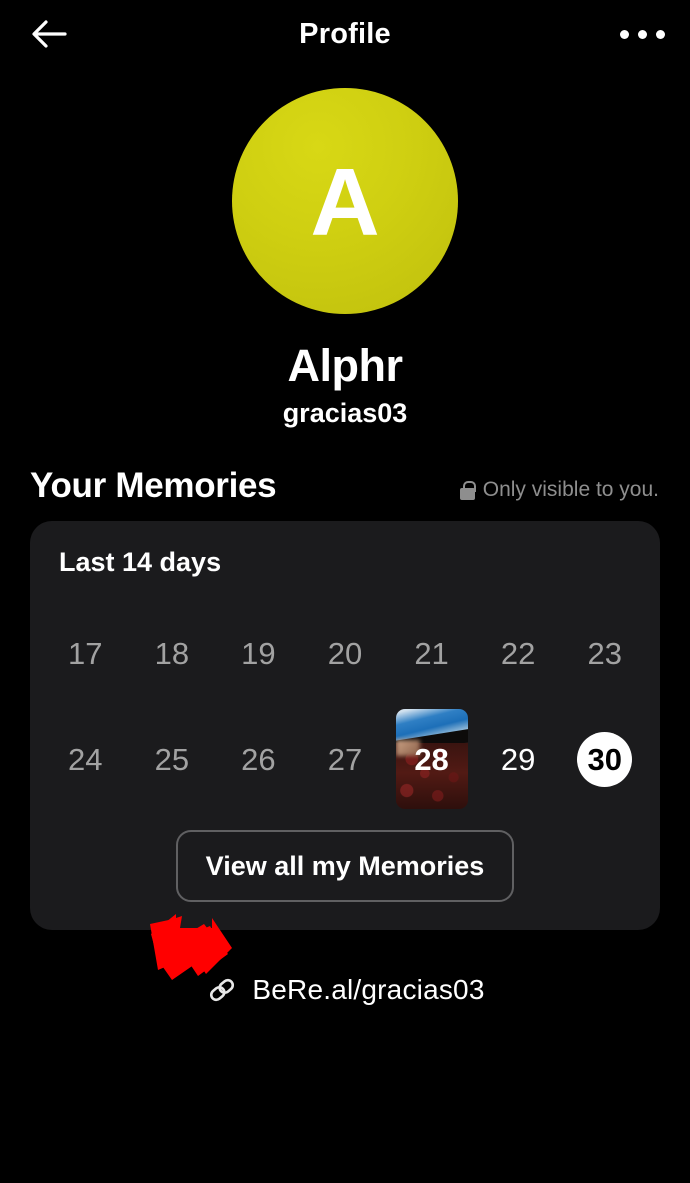 The width and height of the screenshot is (690, 1183). I want to click on back-button, so click(49, 34).